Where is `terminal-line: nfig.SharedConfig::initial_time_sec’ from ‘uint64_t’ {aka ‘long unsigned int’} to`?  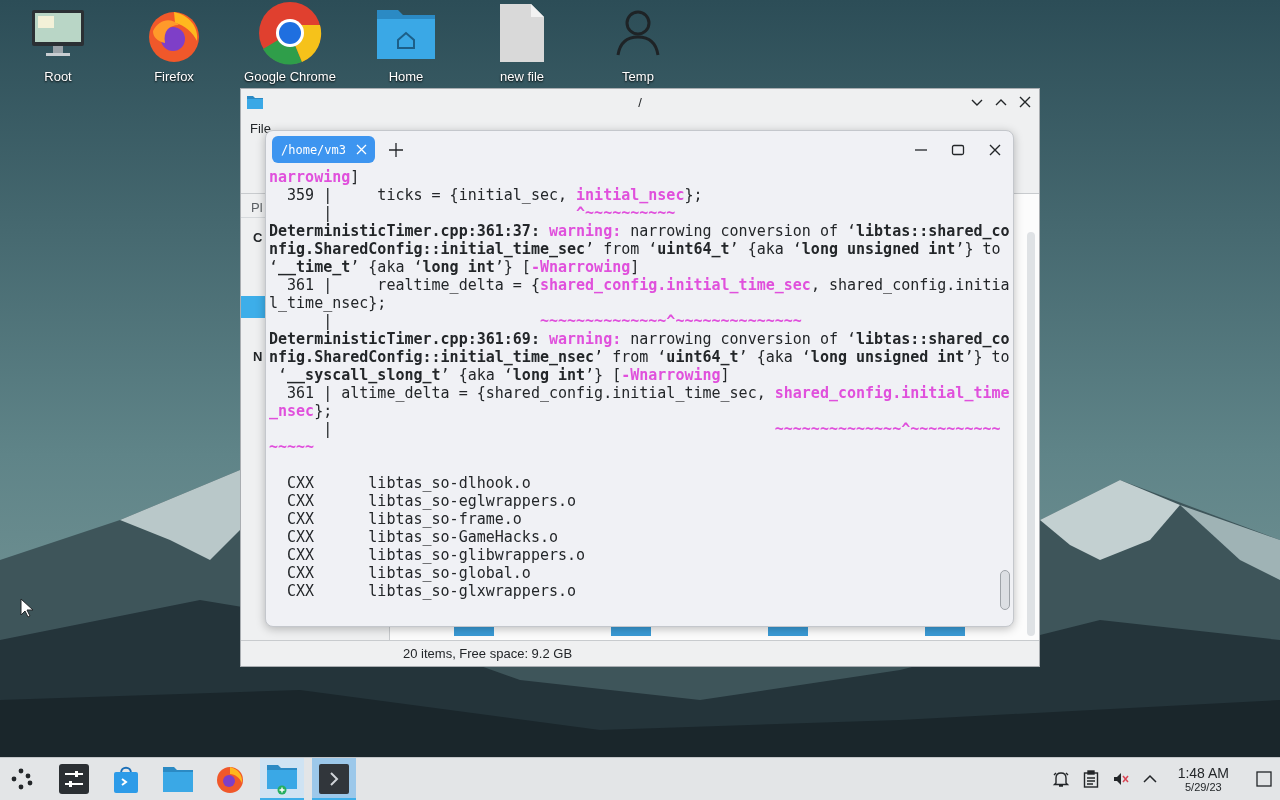 terminal-line: nfig.SharedConfig::initial_time_sec’ from ‘uint64_t’ {aka ‘long unsigned int’} to is located at coordinates (635, 249).